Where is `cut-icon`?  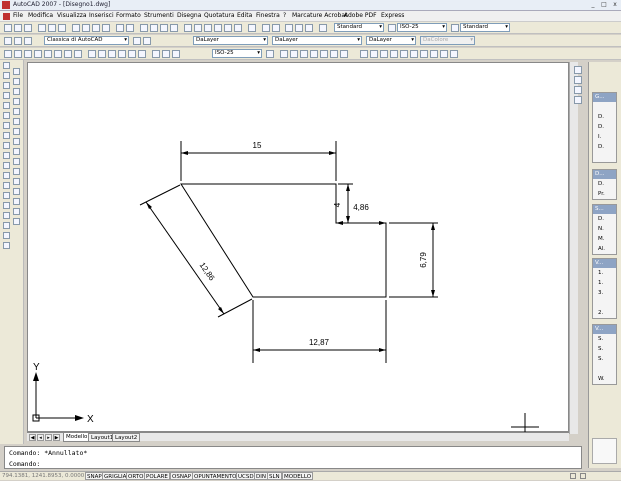
cut-icon is located at coordinates (76, 28).